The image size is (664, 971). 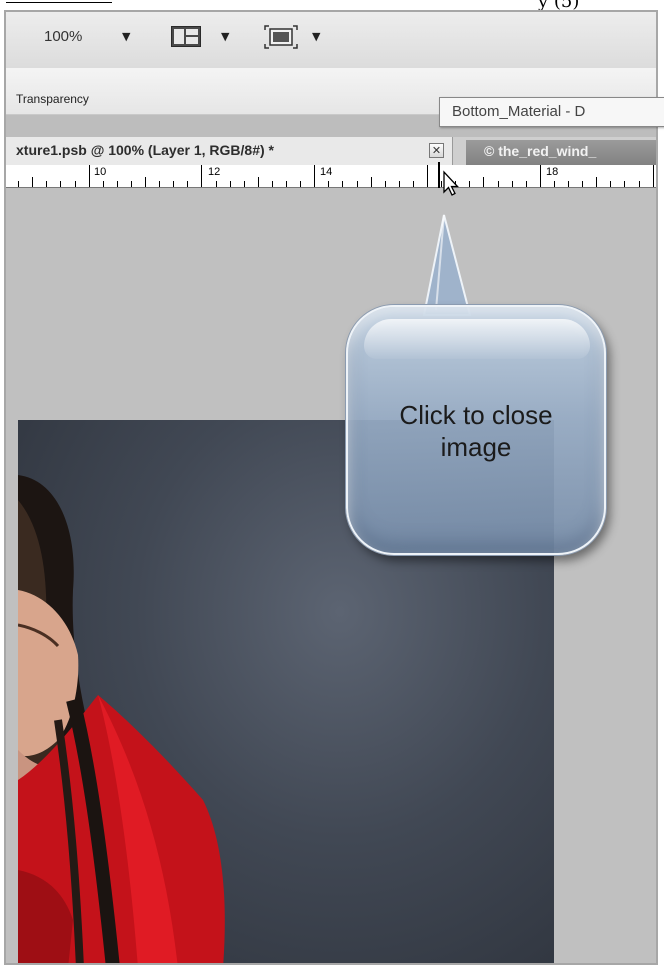 I want to click on close-tab-button: ✕, so click(x=436, y=150).